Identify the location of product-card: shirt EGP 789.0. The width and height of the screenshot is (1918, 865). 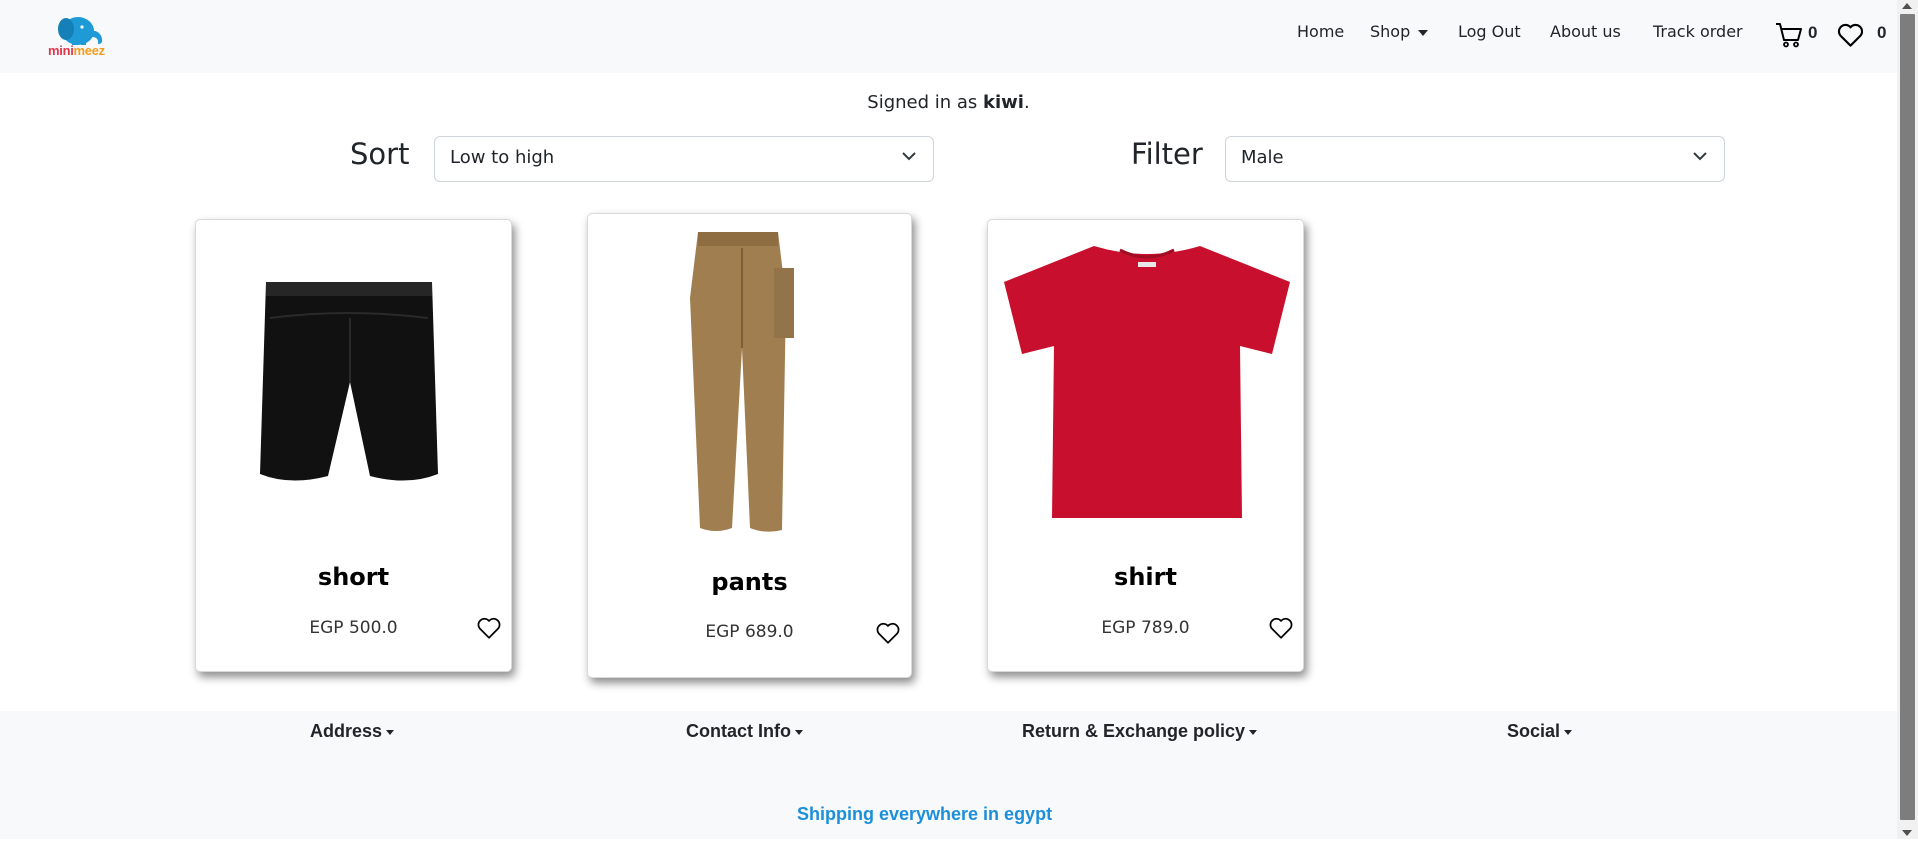
(1145, 445).